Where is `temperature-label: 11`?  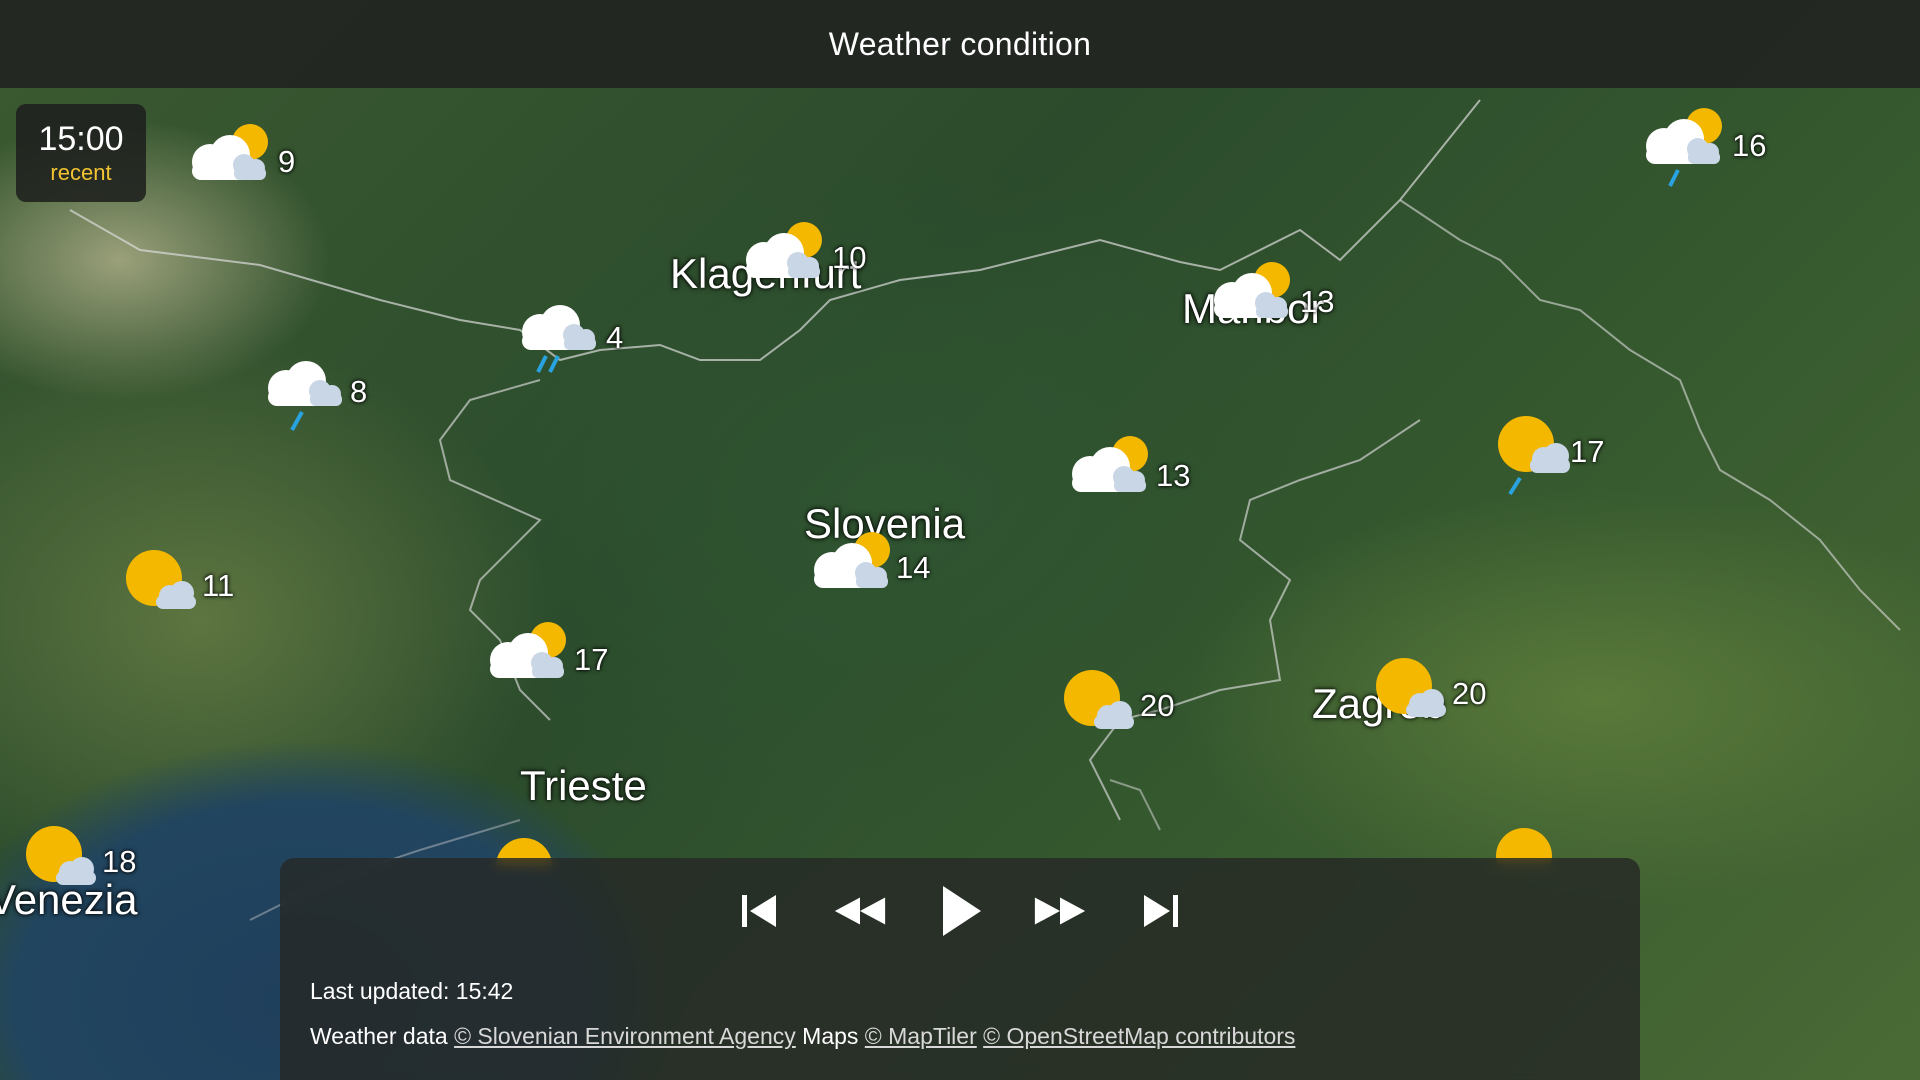 temperature-label: 11 is located at coordinates (218, 585).